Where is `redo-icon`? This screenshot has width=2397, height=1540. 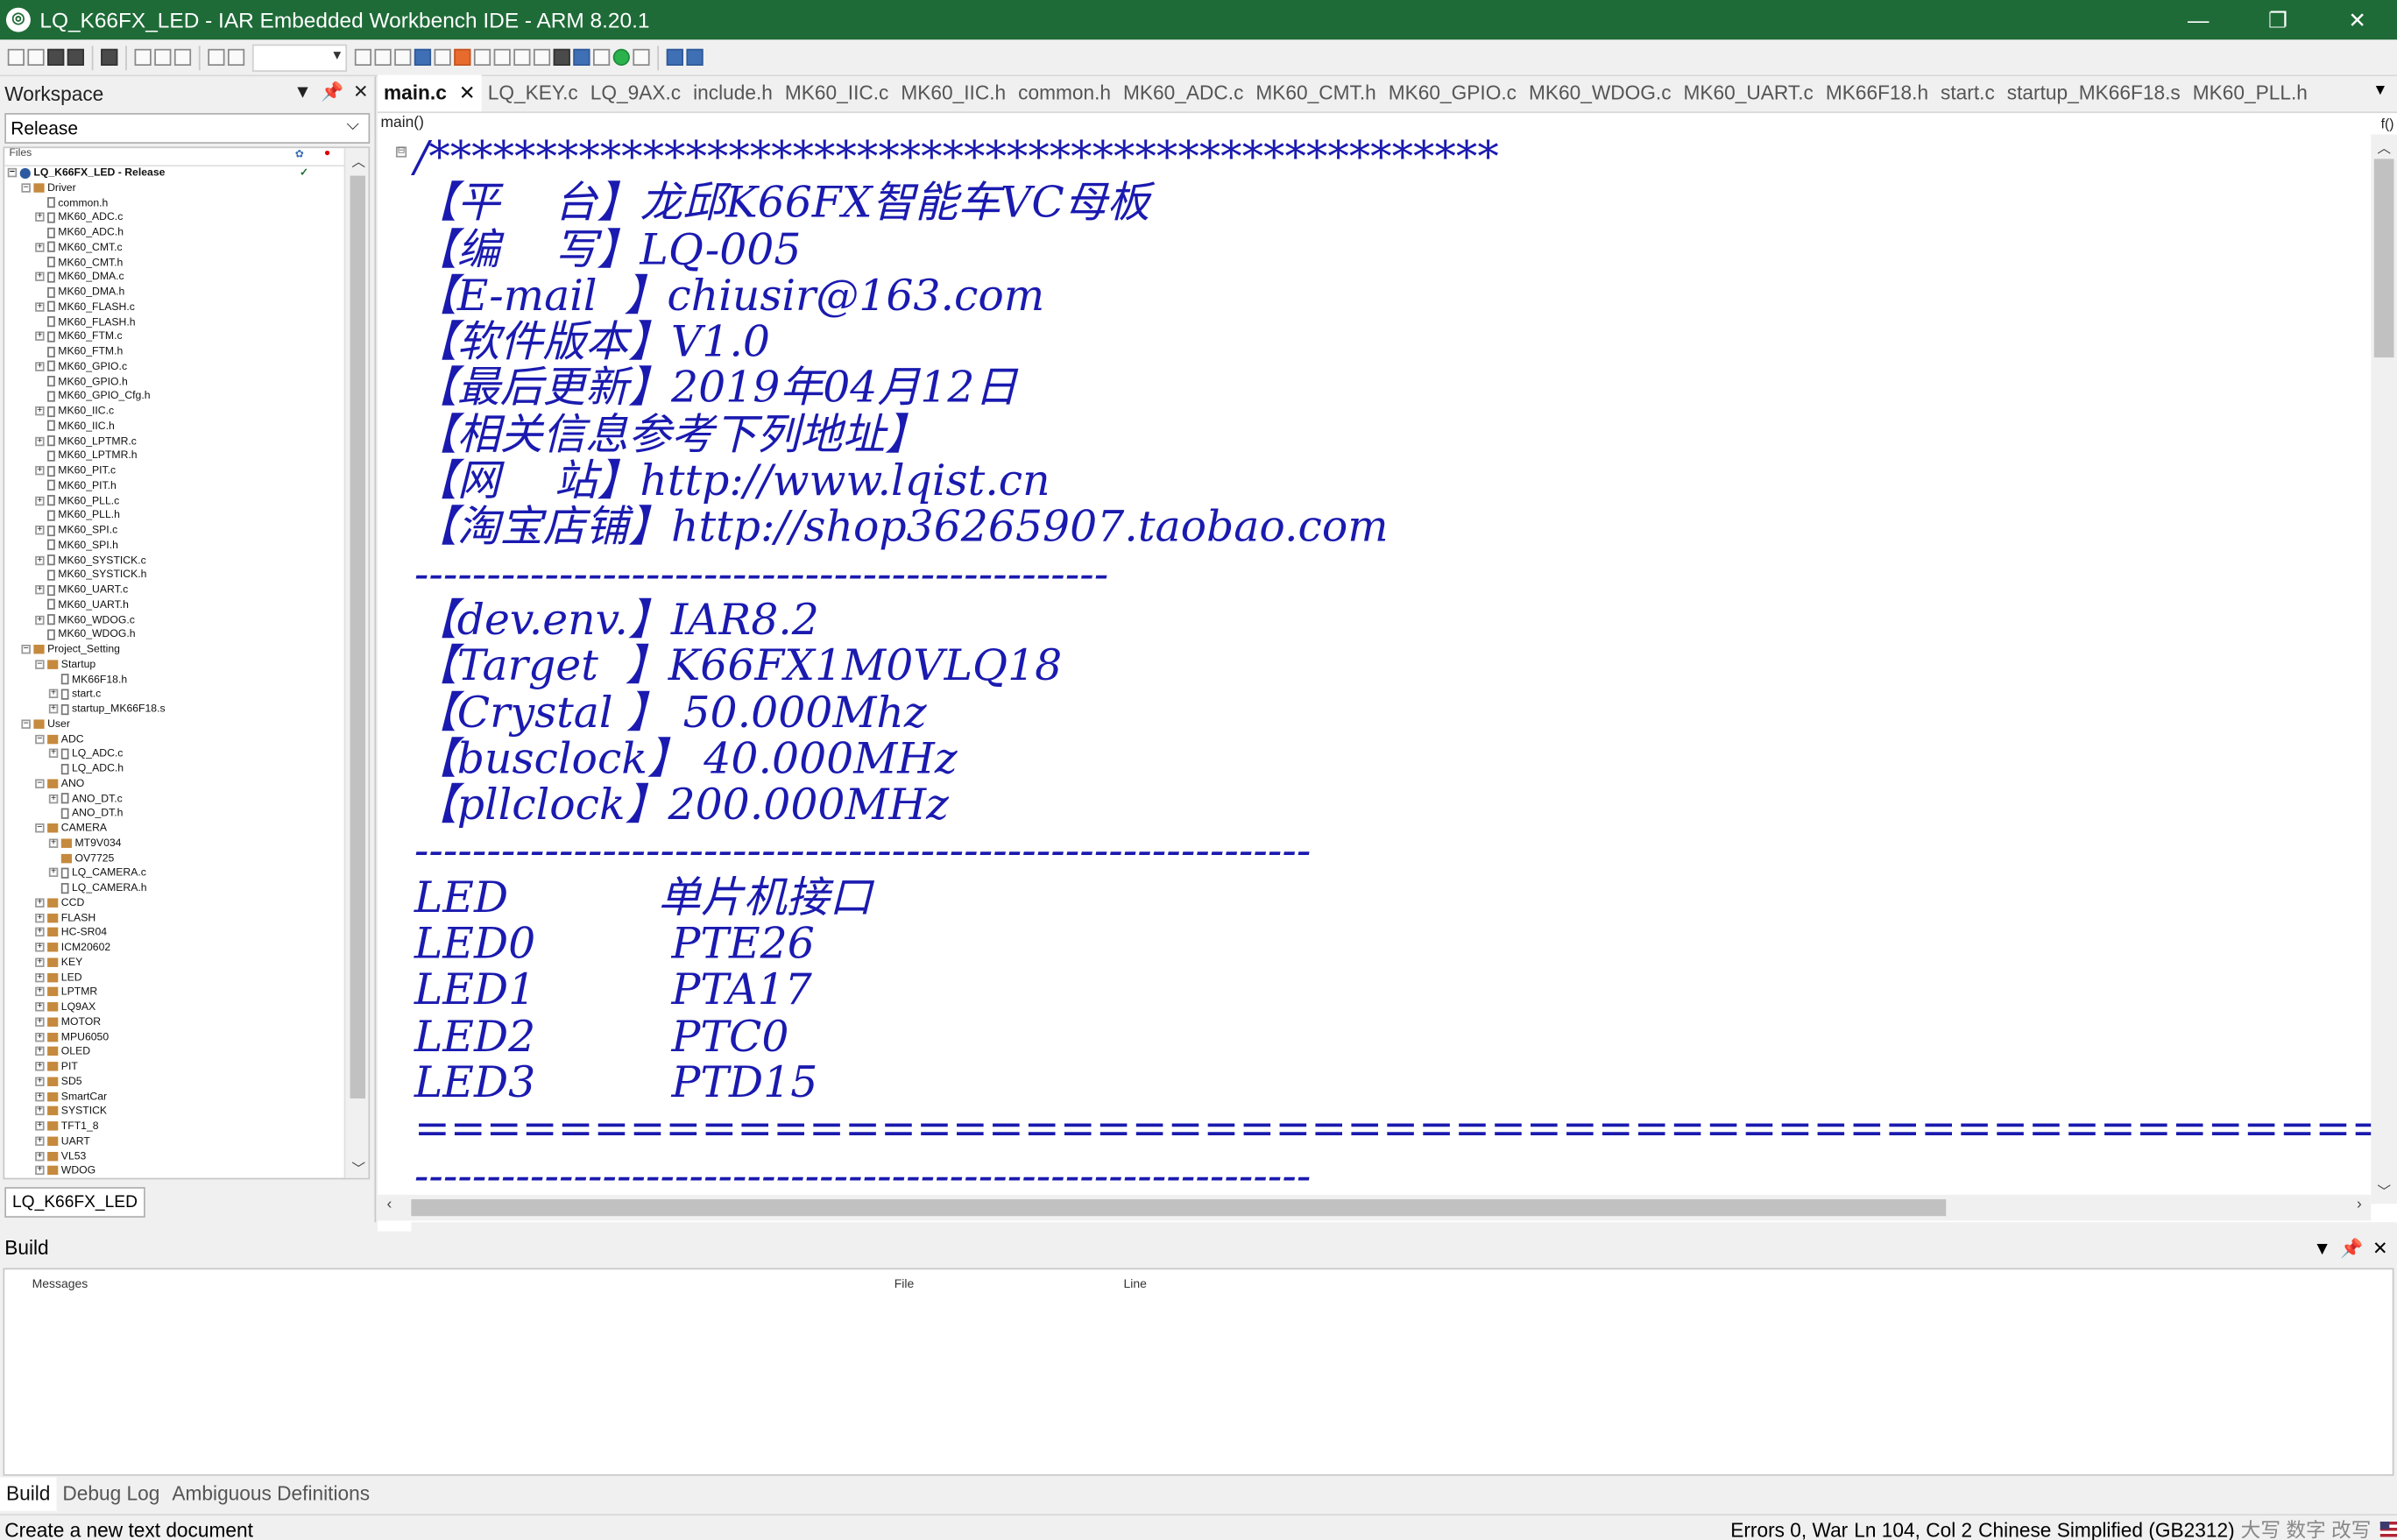 redo-icon is located at coordinates (236, 57).